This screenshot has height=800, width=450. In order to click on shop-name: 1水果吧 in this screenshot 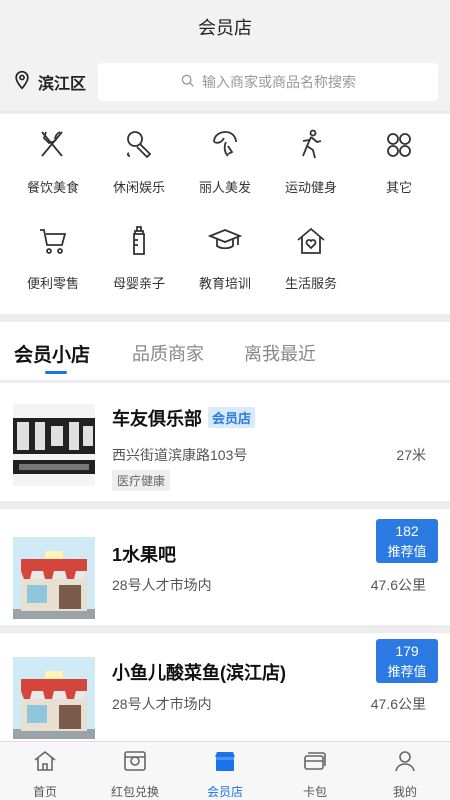, I will do `click(144, 555)`.